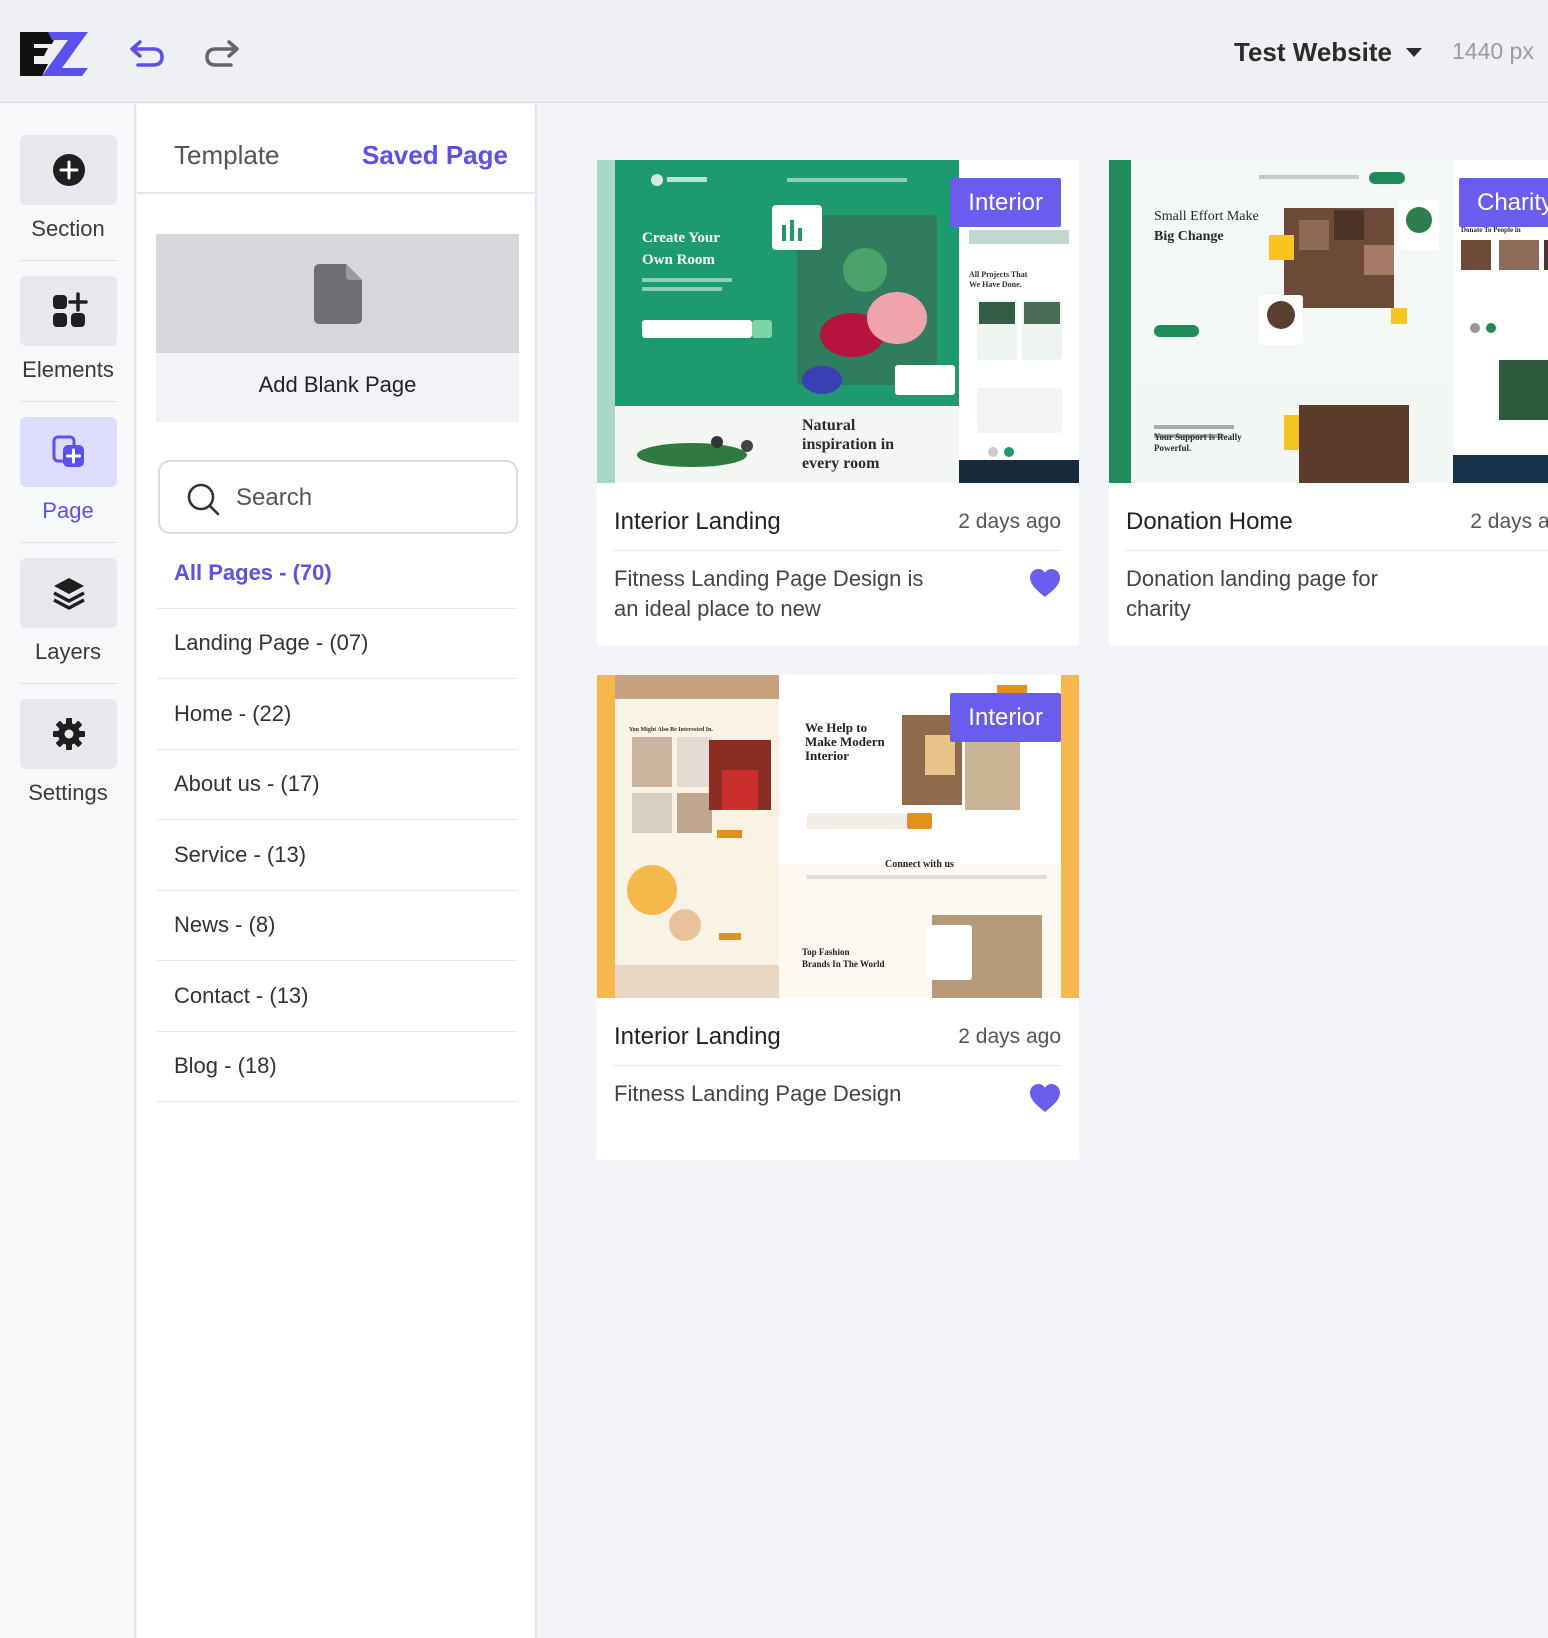 This screenshot has height=1638, width=1548. What do you see at coordinates (337, 644) in the screenshot?
I see `category-landing-page: Landing Page - (07)` at bounding box center [337, 644].